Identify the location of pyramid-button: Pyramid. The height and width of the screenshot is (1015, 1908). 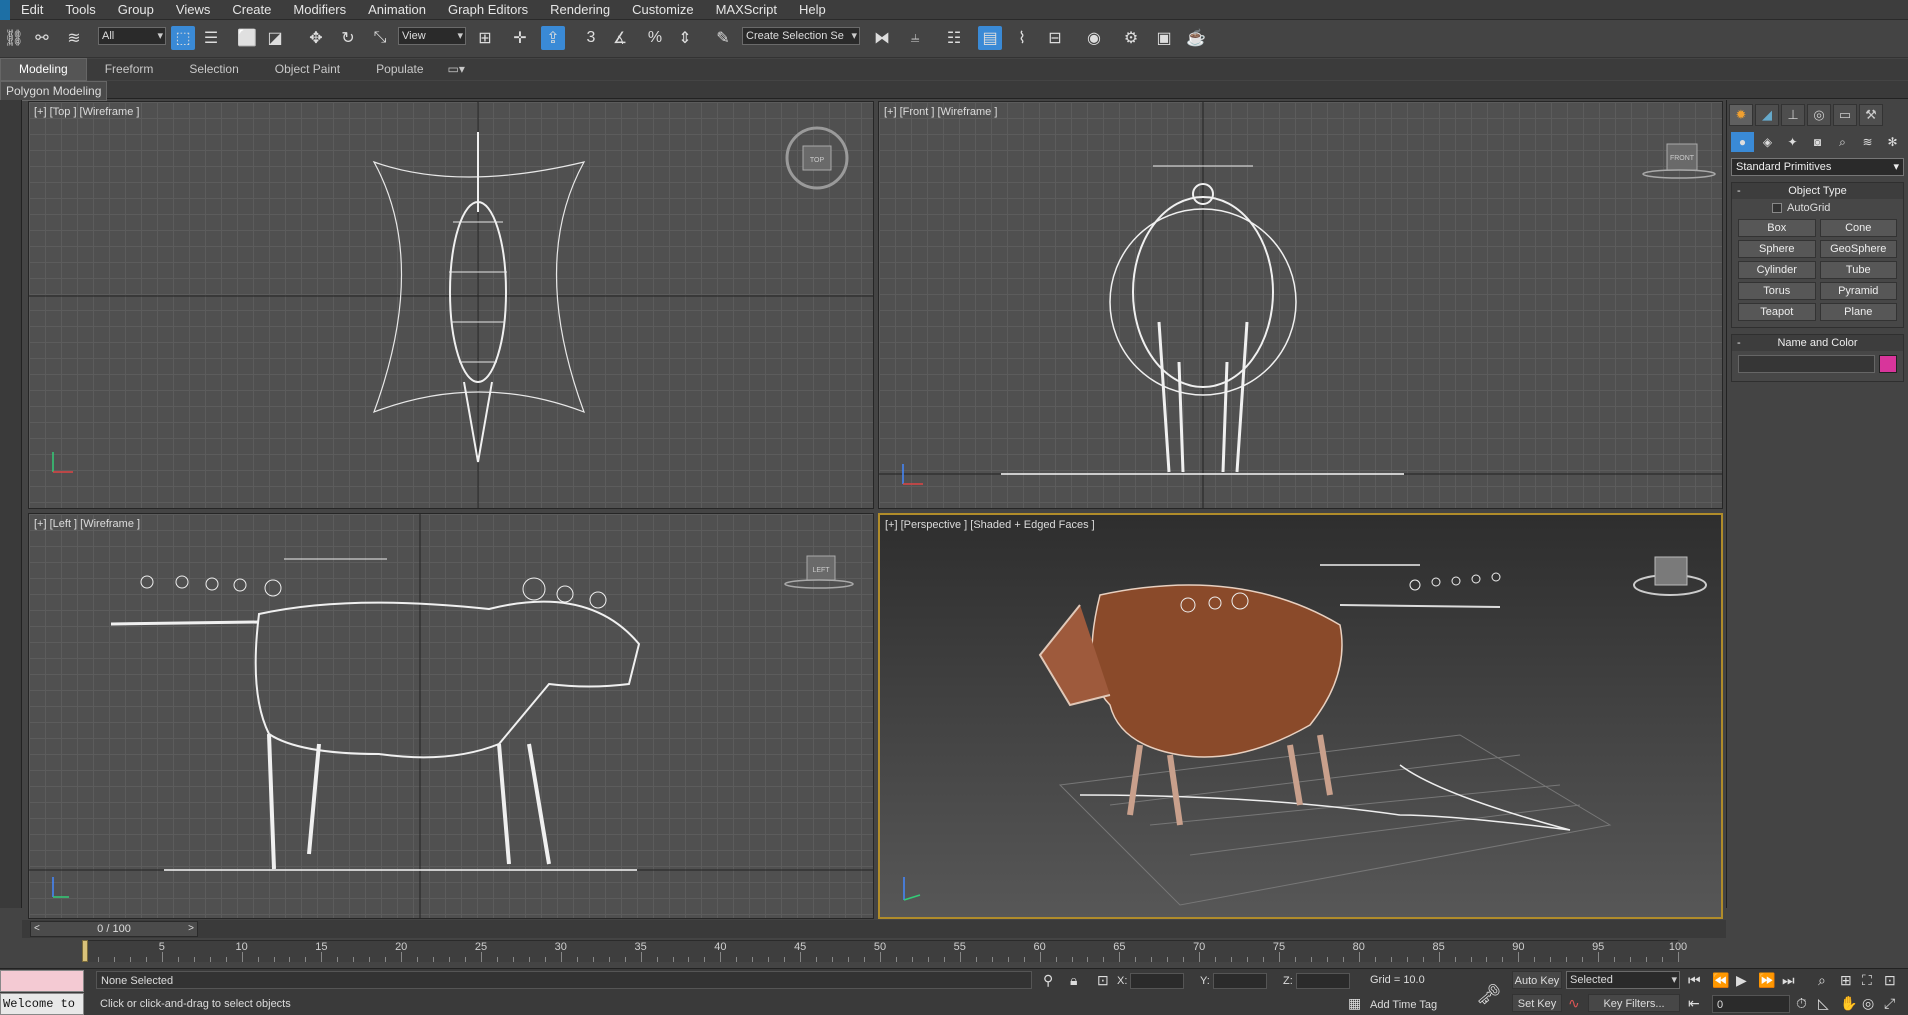
(1858, 291).